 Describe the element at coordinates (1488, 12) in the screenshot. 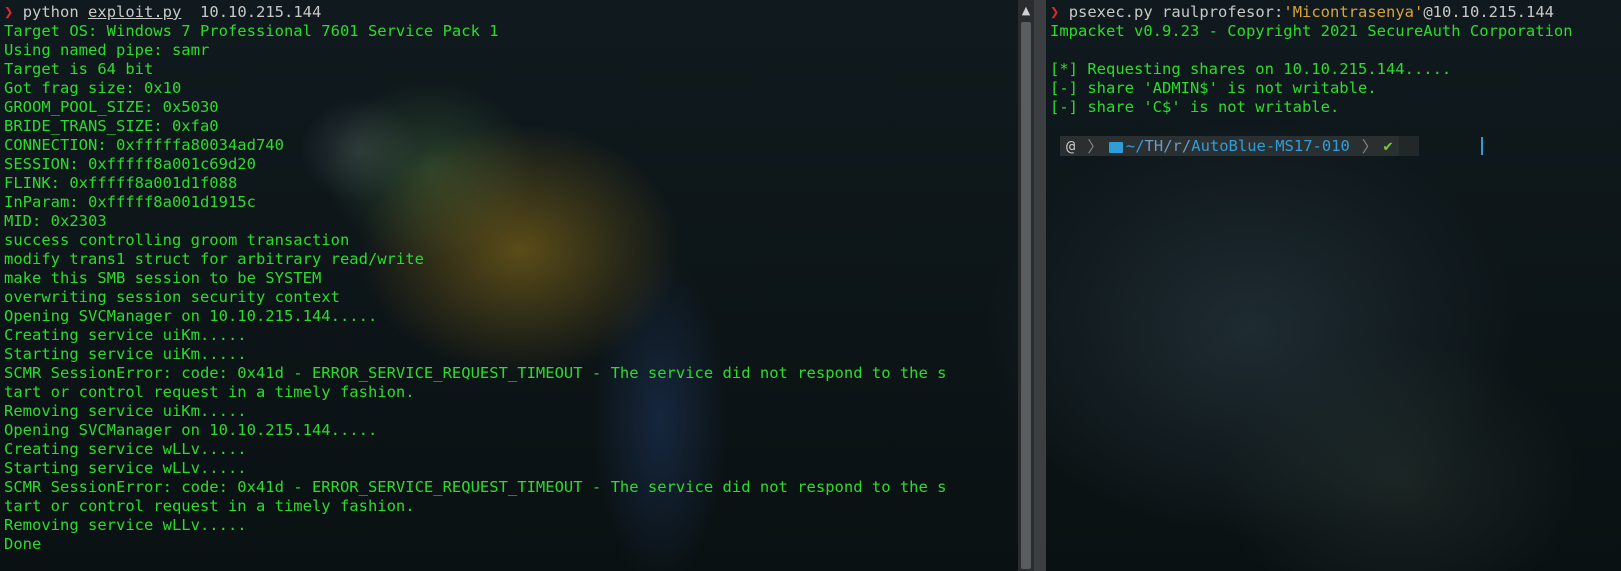

I see `prompt-host: @10.10.215.144` at that location.